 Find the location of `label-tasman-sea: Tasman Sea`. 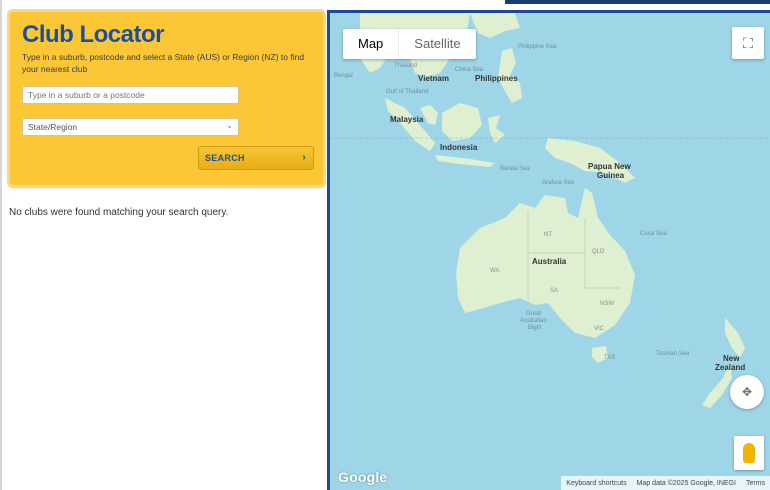

label-tasman-sea: Tasman Sea is located at coordinates (673, 354).